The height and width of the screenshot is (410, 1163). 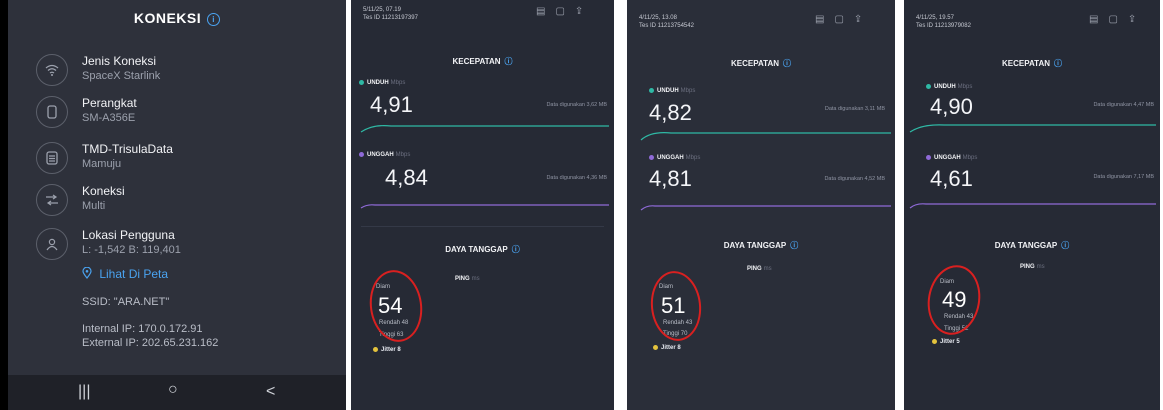 I want to click on phone-icon, so click(x=52, y=112).